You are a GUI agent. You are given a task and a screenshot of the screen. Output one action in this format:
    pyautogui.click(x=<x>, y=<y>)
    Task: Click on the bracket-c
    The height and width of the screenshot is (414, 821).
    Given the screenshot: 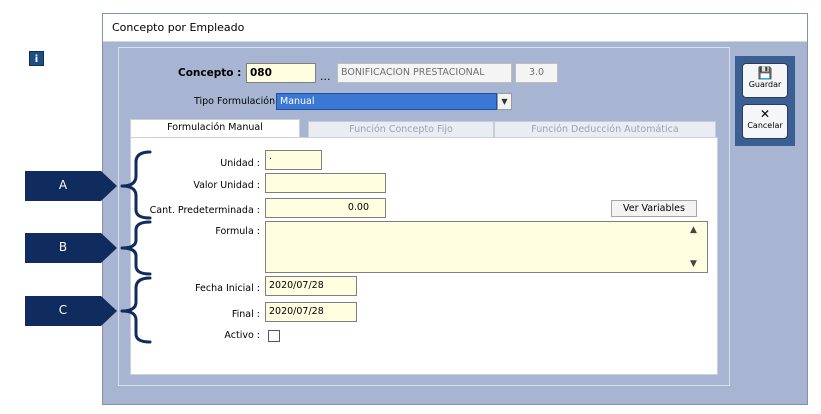 What is the action you would take?
    pyautogui.click(x=136, y=310)
    